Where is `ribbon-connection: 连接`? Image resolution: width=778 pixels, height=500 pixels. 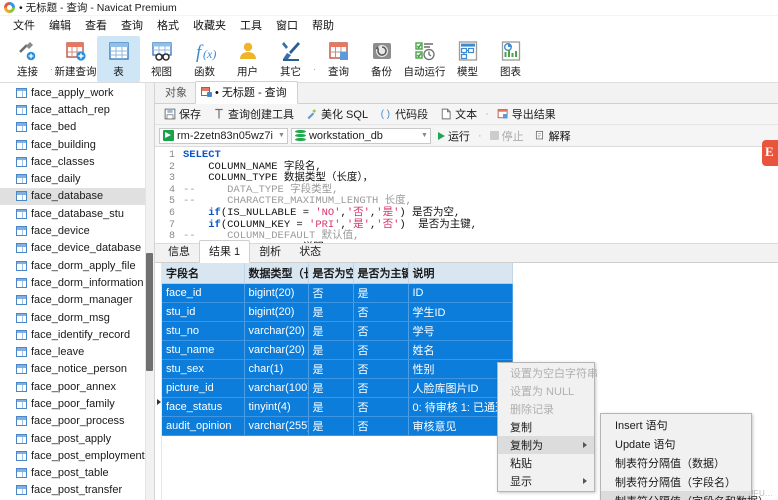 ribbon-connection: 连接 is located at coordinates (27, 59).